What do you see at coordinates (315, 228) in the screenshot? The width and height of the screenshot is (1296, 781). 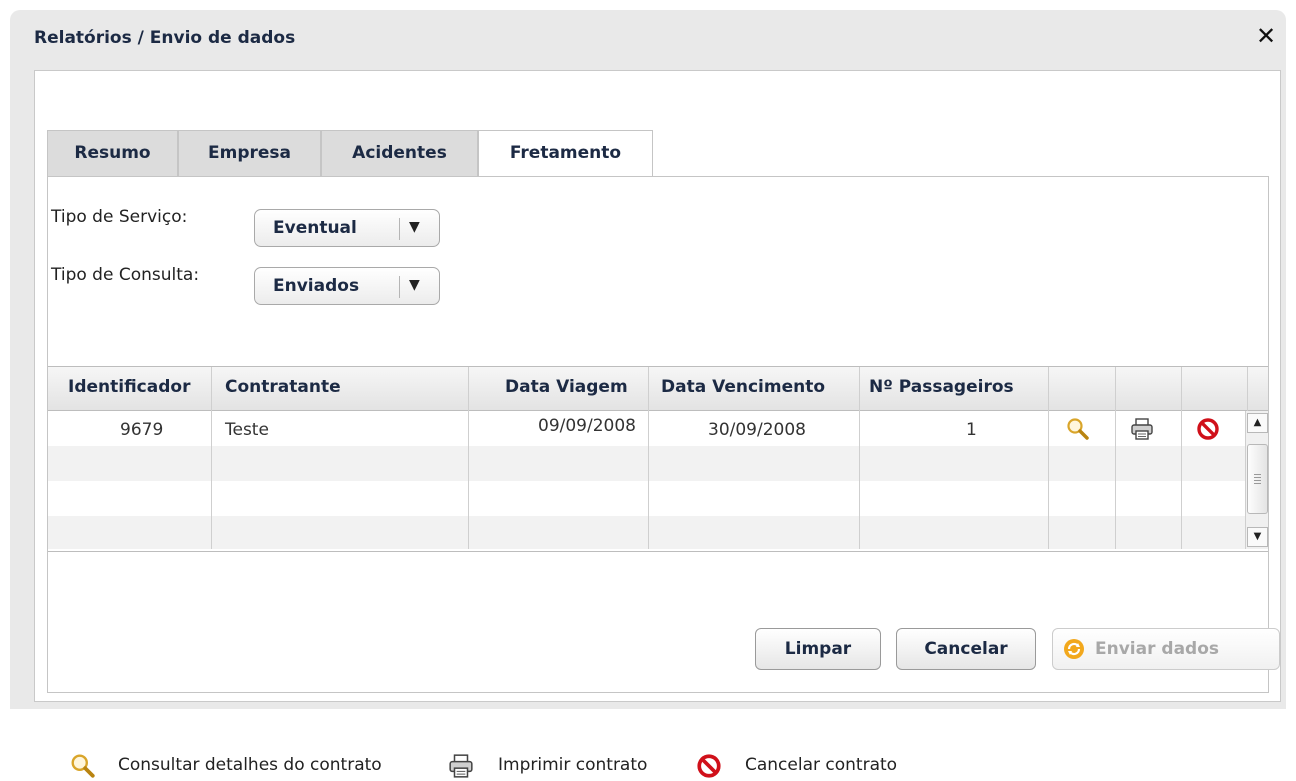 I see `tipo-servico-value: Eventual` at bounding box center [315, 228].